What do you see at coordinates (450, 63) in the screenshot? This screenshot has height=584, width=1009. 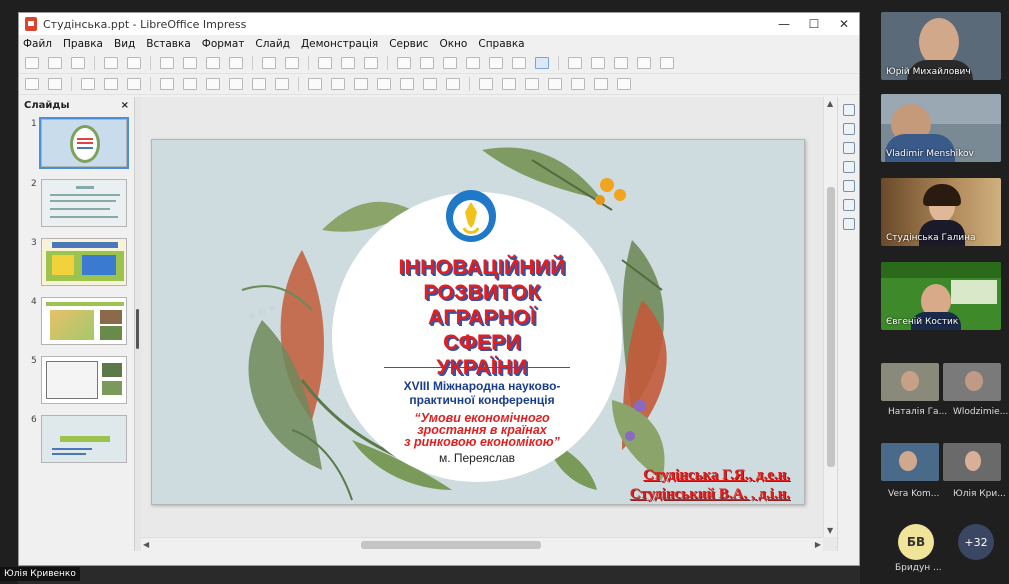 I see `chart-icon` at bounding box center [450, 63].